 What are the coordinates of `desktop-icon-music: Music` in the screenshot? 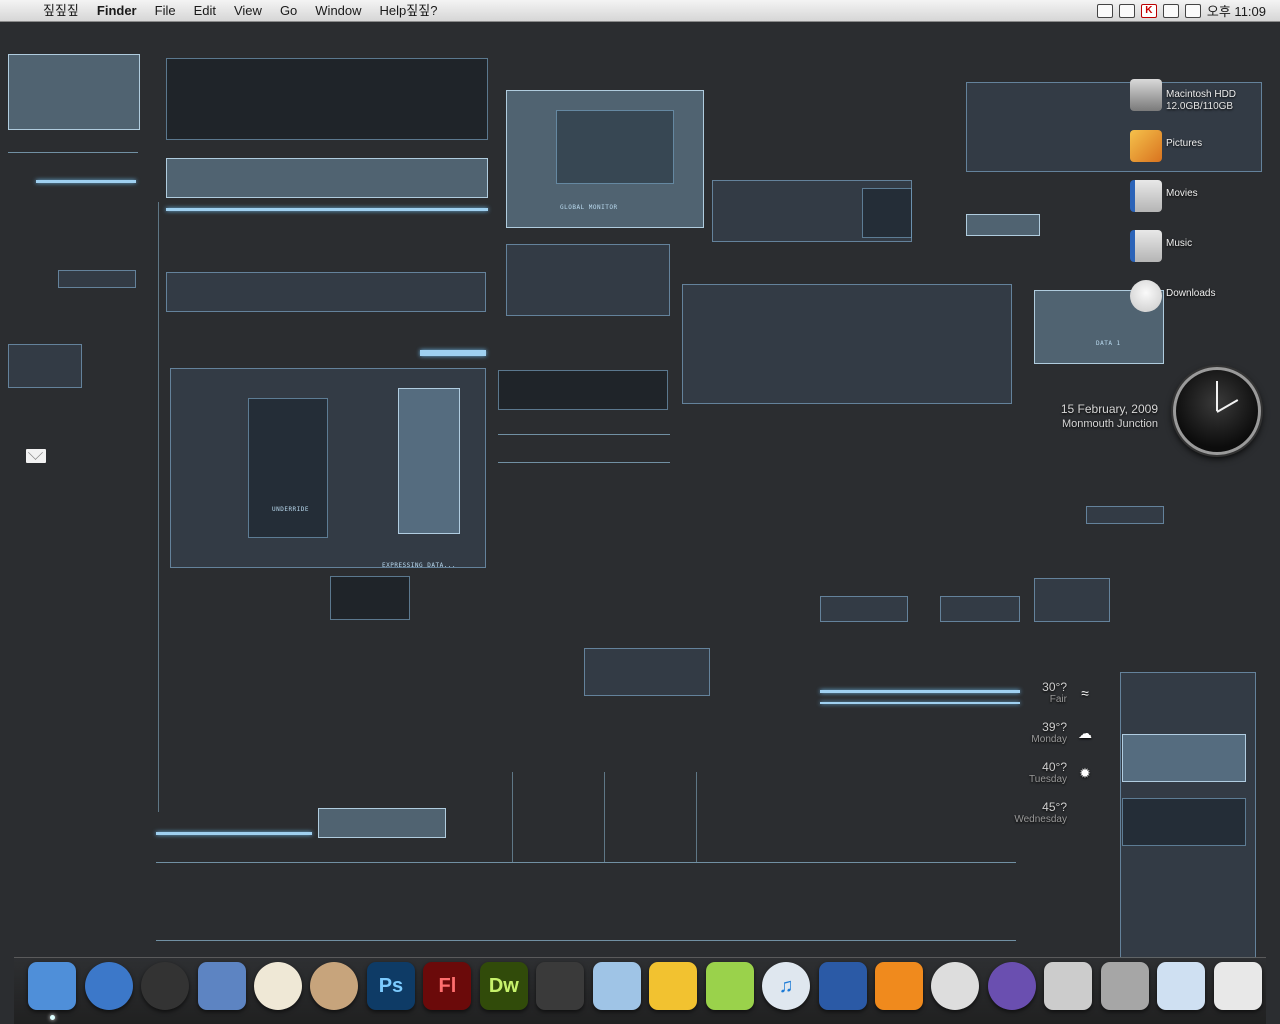 It's located at (1161, 246).